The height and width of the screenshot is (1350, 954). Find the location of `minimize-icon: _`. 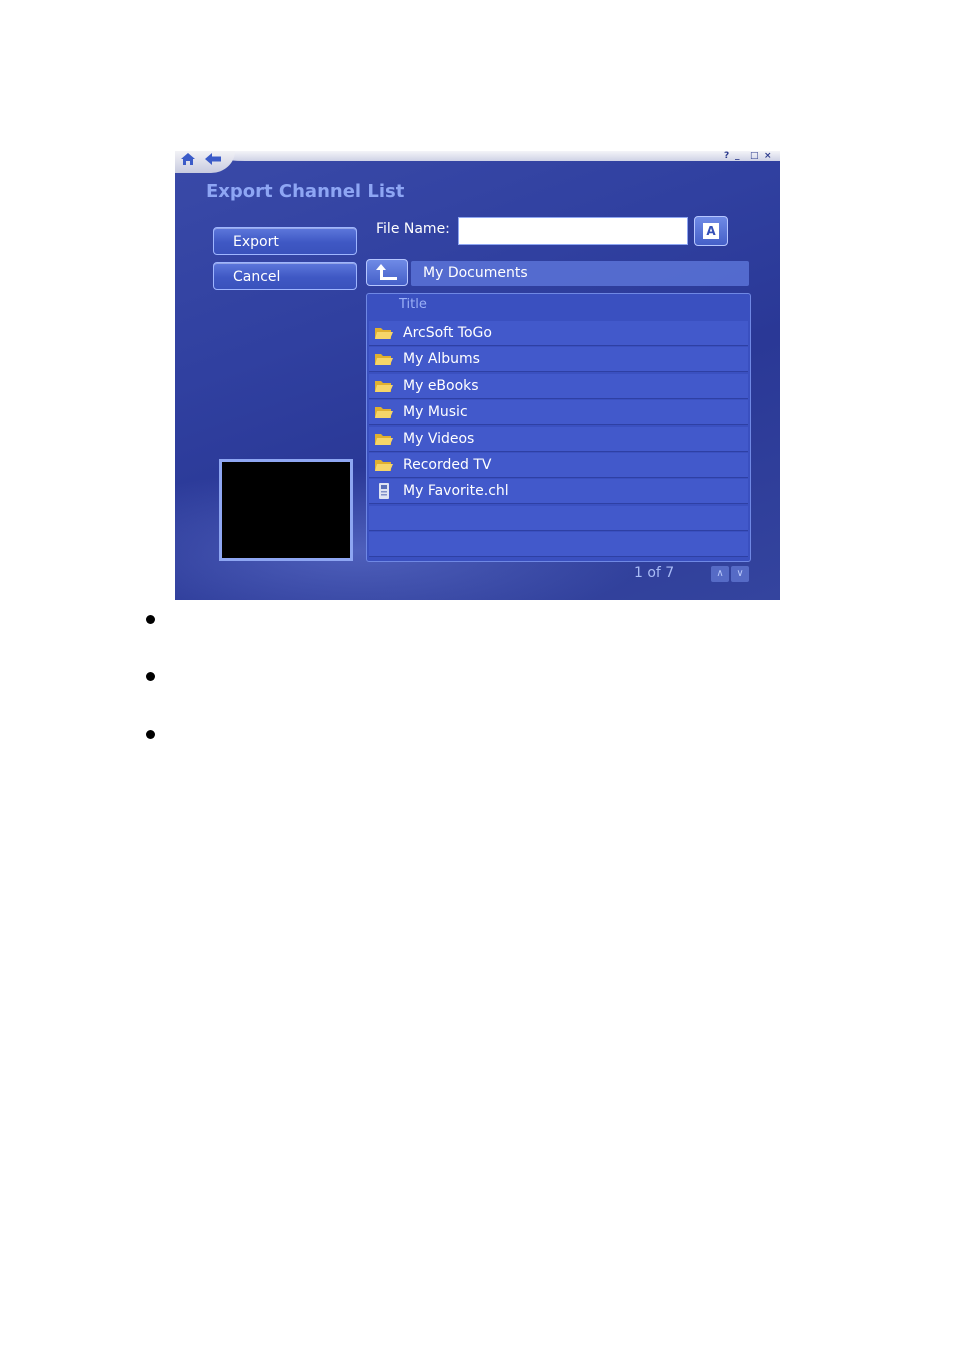

minimize-icon: _ is located at coordinates (737, 156).